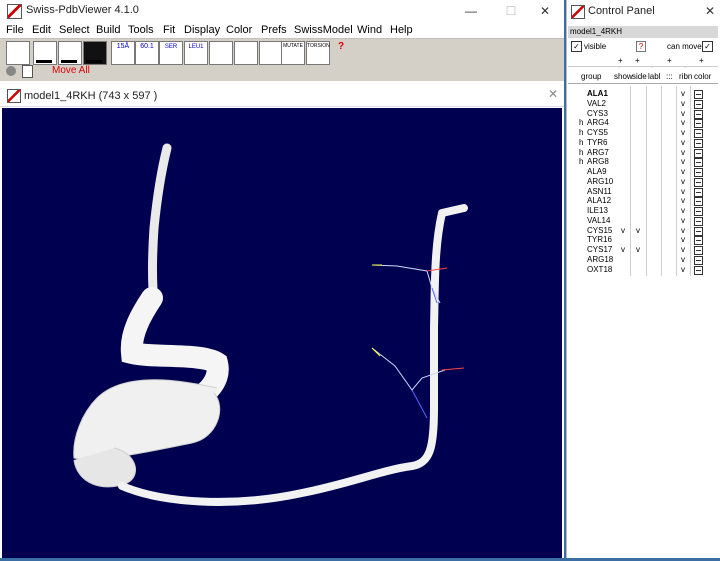 The height and width of the screenshot is (561, 720). Describe the element at coordinates (323, 30) in the screenshot. I see `menu-swissmodel: SwissModel` at that location.